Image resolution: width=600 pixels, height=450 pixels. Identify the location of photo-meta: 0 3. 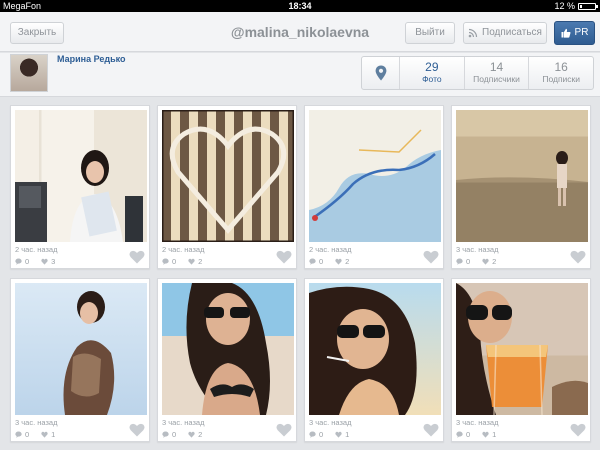
(35, 261).